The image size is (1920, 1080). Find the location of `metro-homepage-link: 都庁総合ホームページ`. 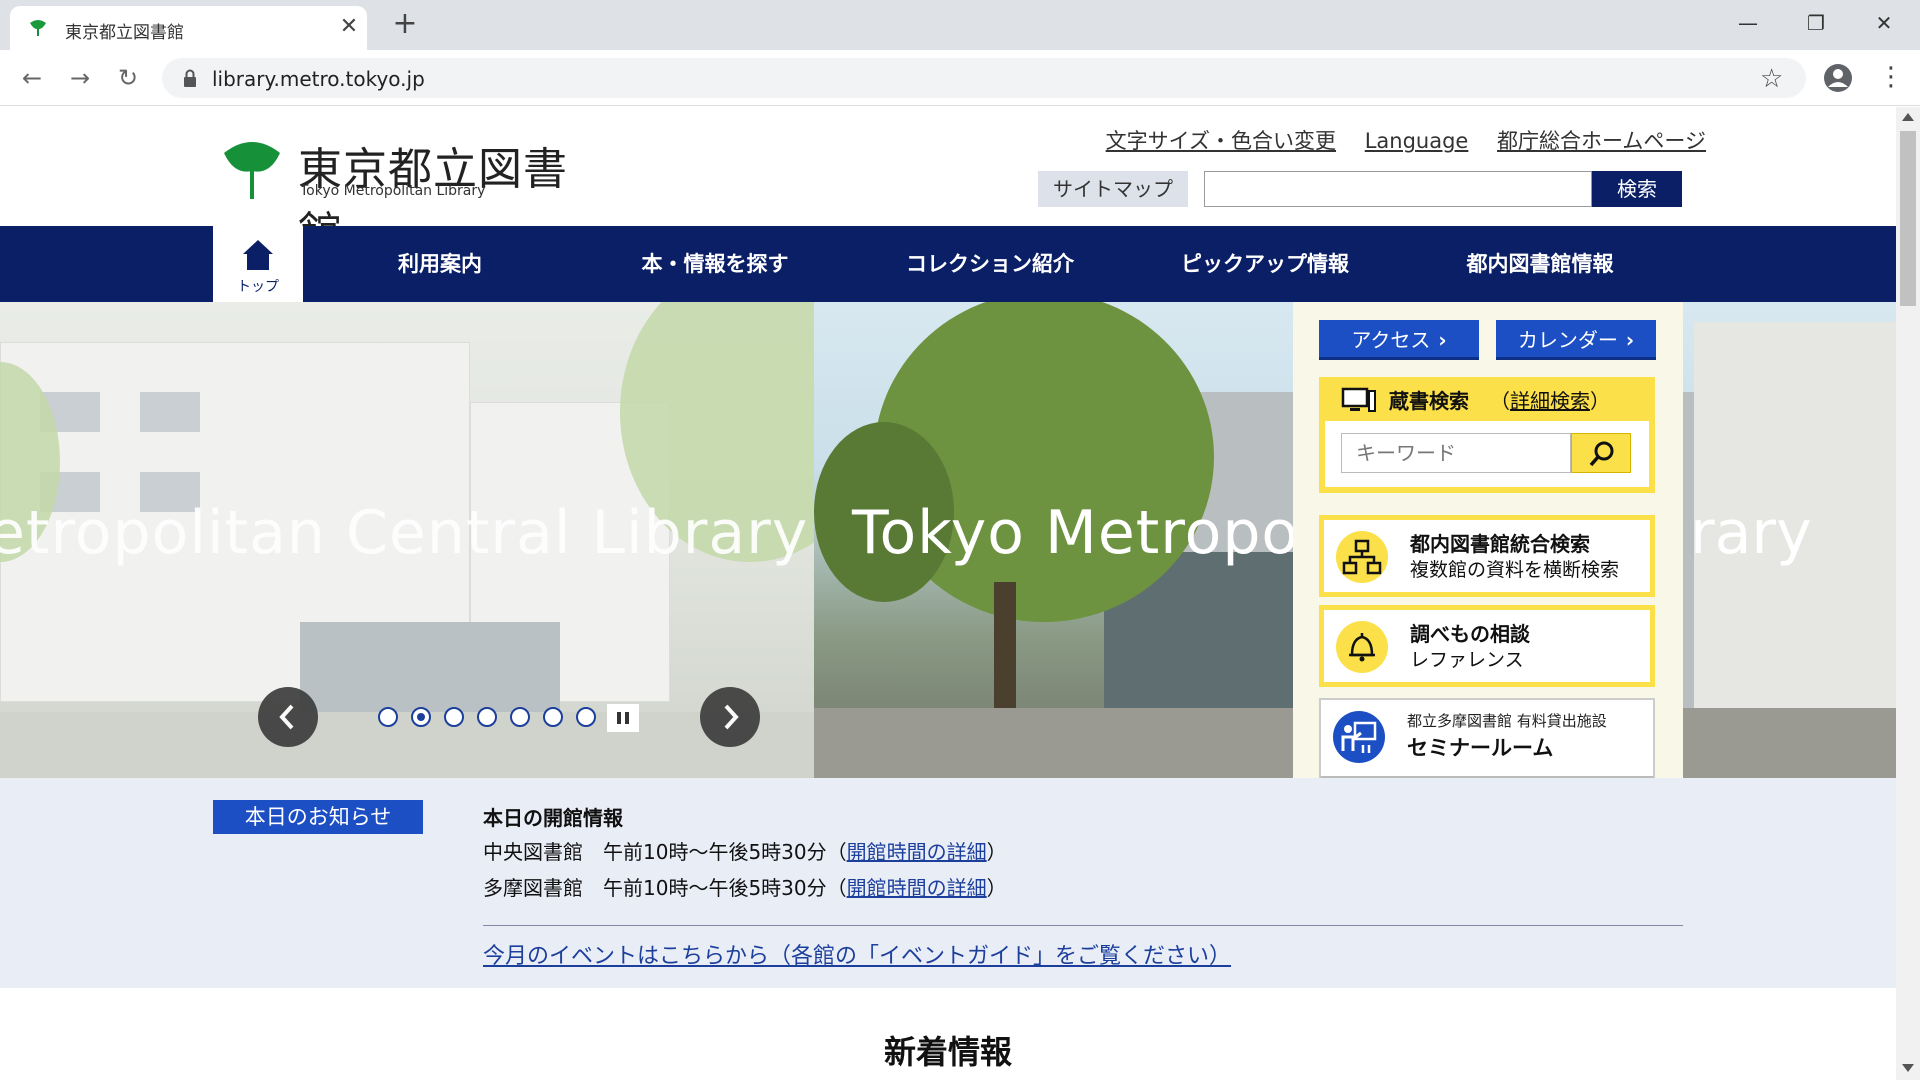

metro-homepage-link: 都庁総合ホームページ is located at coordinates (1601, 141).